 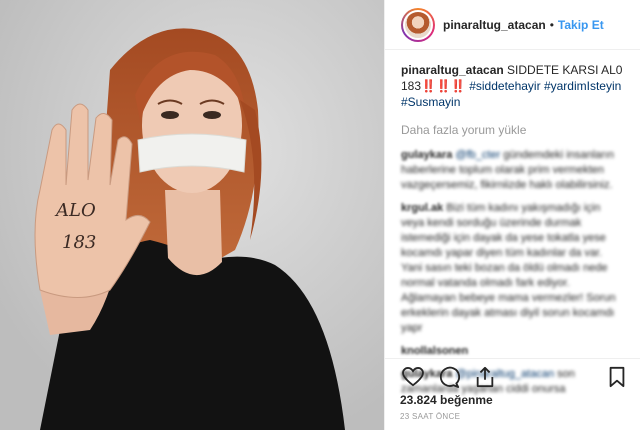 I want to click on caption-number: 183, so click(x=411, y=86).